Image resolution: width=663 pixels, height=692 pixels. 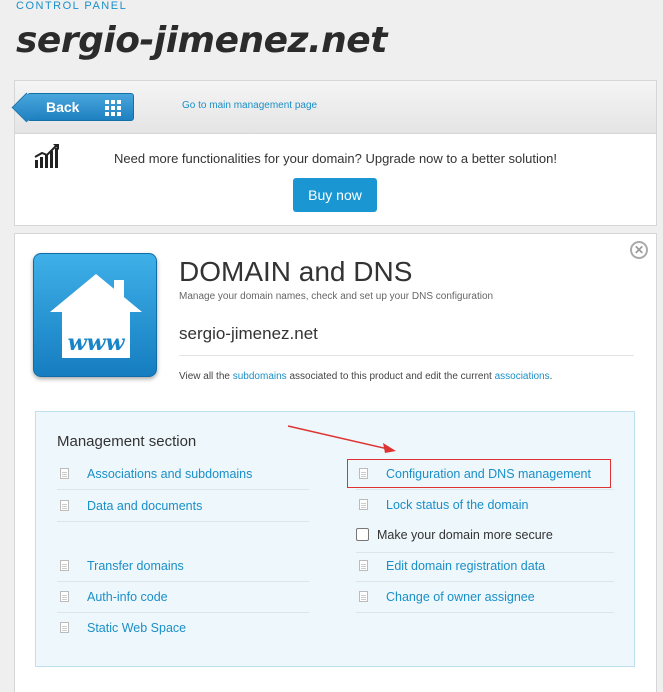 What do you see at coordinates (335, 106) in the screenshot?
I see `navigation-bar: Back Go to main management page` at bounding box center [335, 106].